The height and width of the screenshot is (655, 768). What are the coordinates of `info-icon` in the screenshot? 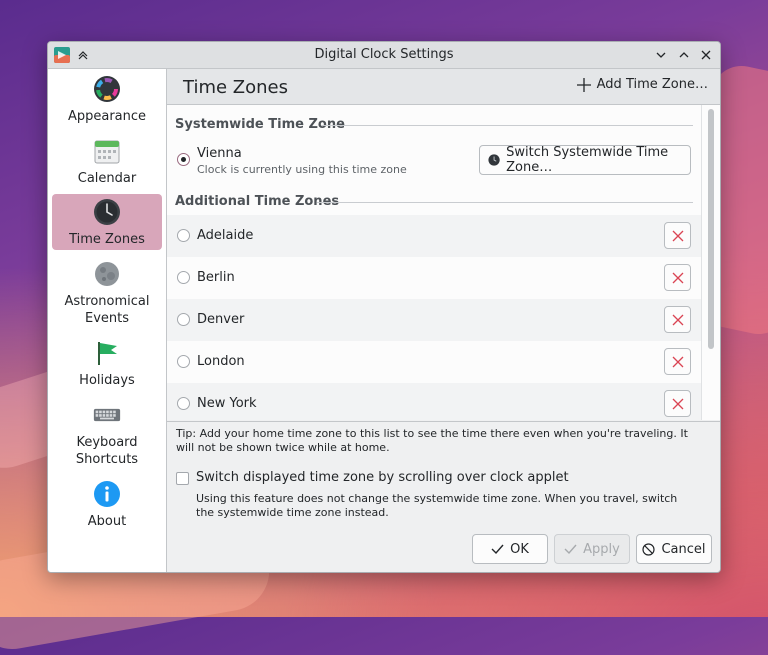 It's located at (107, 494).